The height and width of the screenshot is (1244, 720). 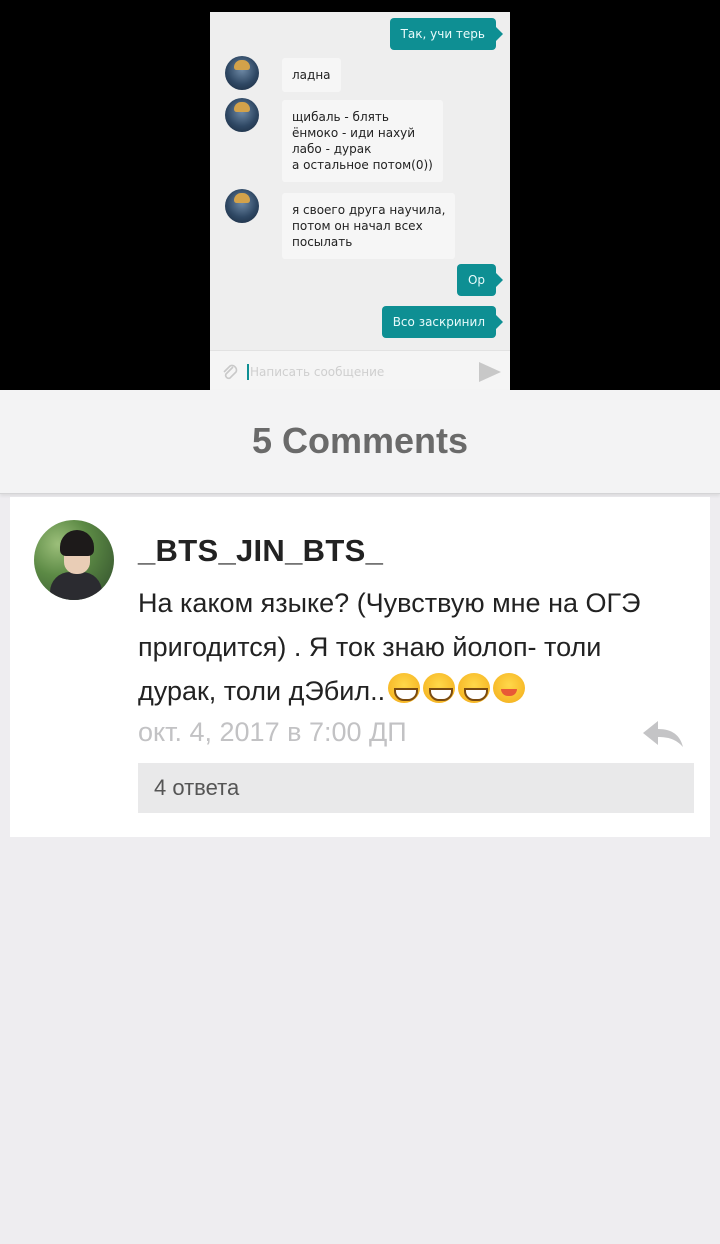 I want to click on comment-timestamp: окт. 4, 2017 в 7:00 ДП, so click(x=272, y=732).